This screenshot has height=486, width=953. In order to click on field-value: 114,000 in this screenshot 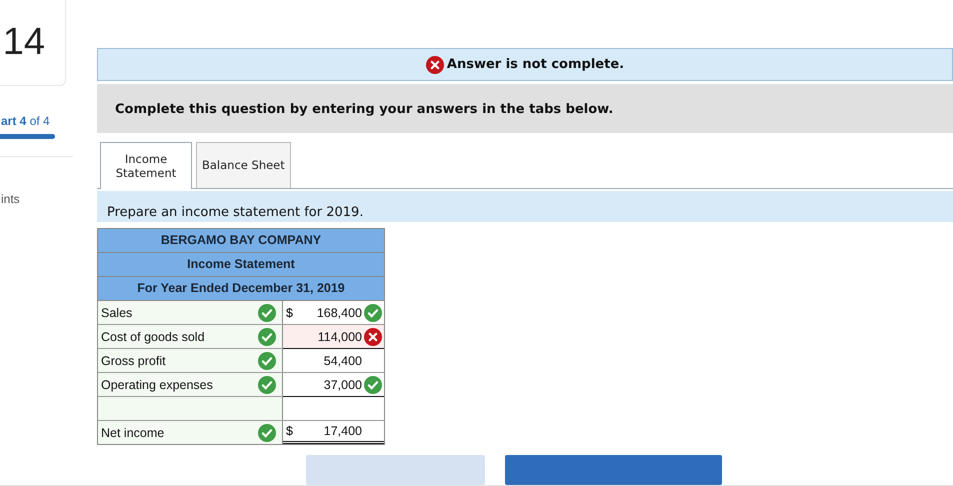, I will do `click(339, 337)`.